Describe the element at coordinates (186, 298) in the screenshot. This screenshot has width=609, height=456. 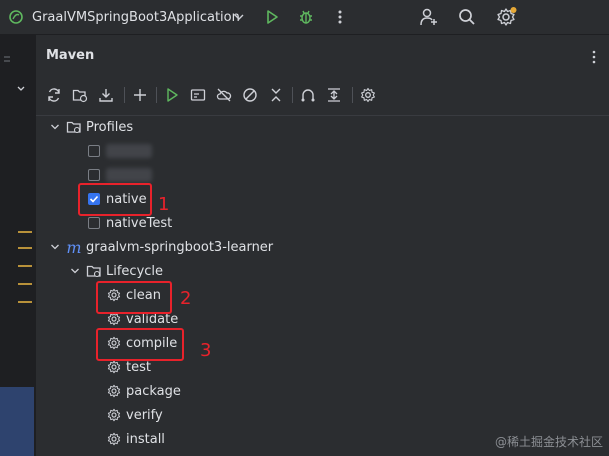
I see `annotation-number: 2` at that location.